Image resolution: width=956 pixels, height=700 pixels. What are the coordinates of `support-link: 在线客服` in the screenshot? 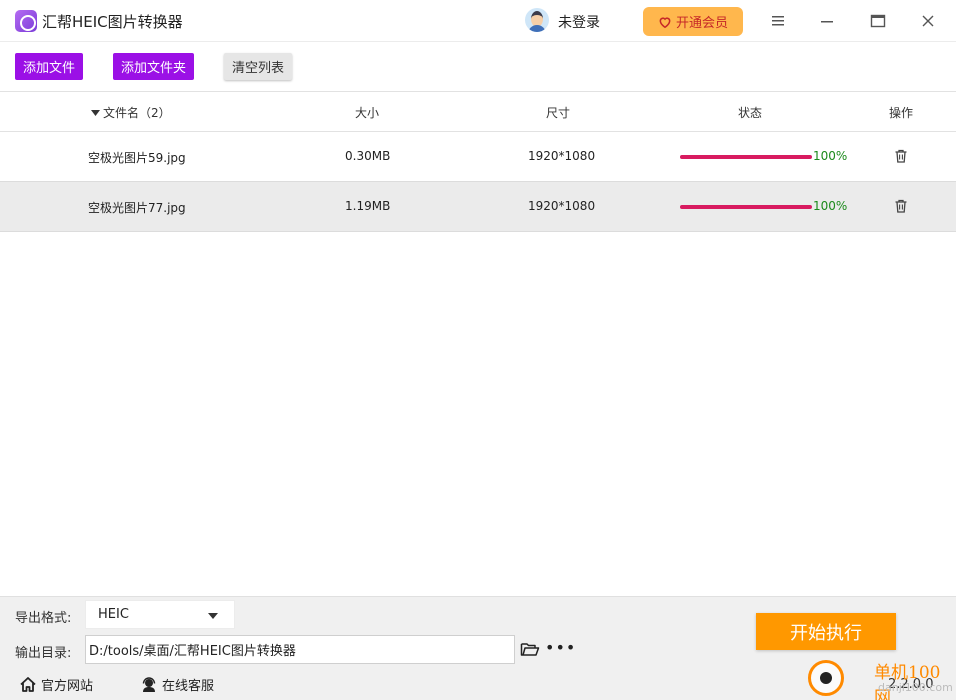 It's located at (177, 684).